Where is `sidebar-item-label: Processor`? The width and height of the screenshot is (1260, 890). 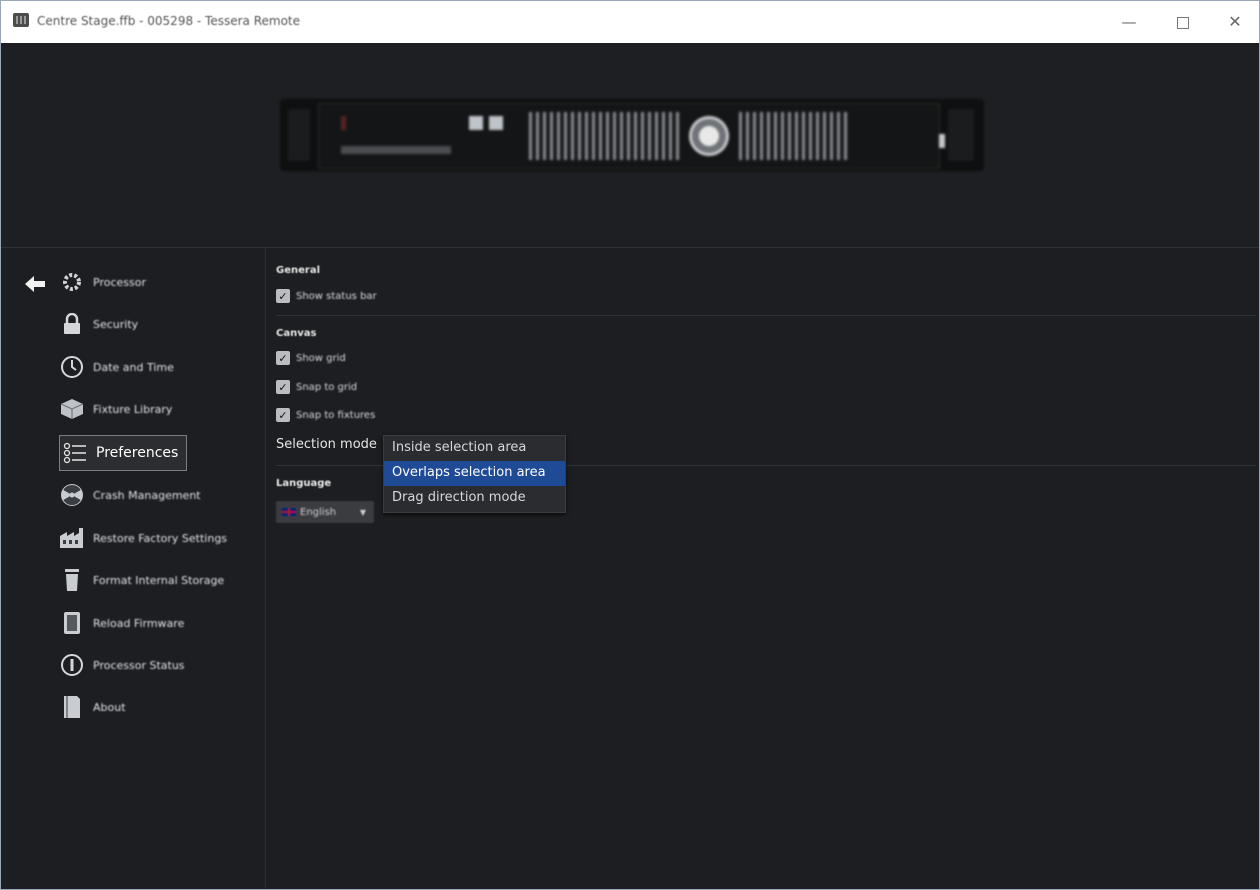 sidebar-item-label: Processor is located at coordinates (119, 282).